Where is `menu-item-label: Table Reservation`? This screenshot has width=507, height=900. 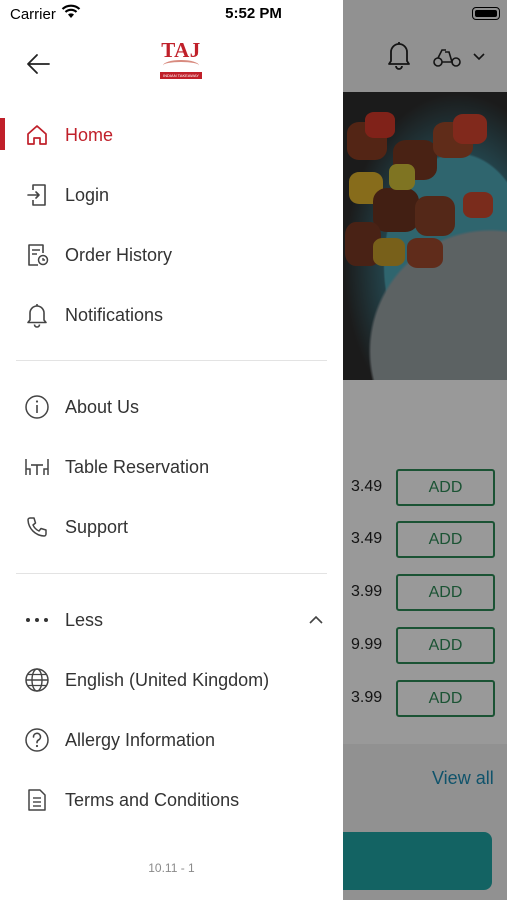 menu-item-label: Table Reservation is located at coordinates (137, 466).